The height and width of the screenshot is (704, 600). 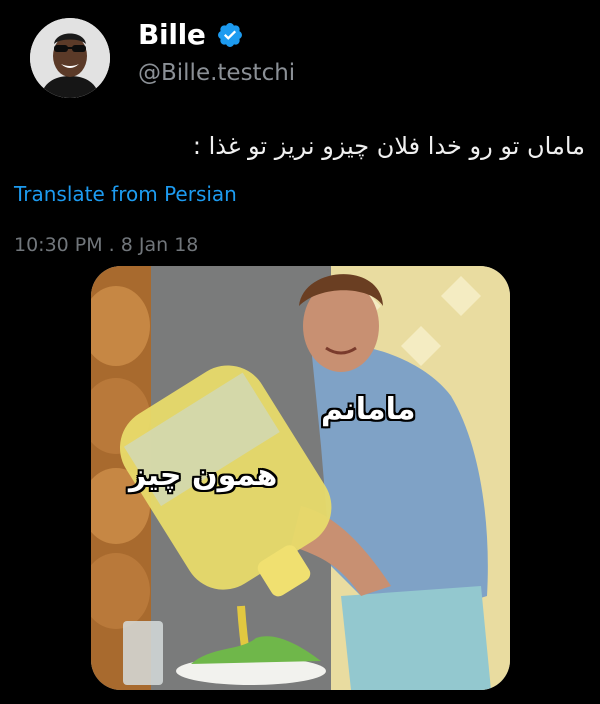 I want to click on tweet-text: ماماں تو رو خدا فلان چیزو نریز تو غذا :, so click(x=388, y=146).